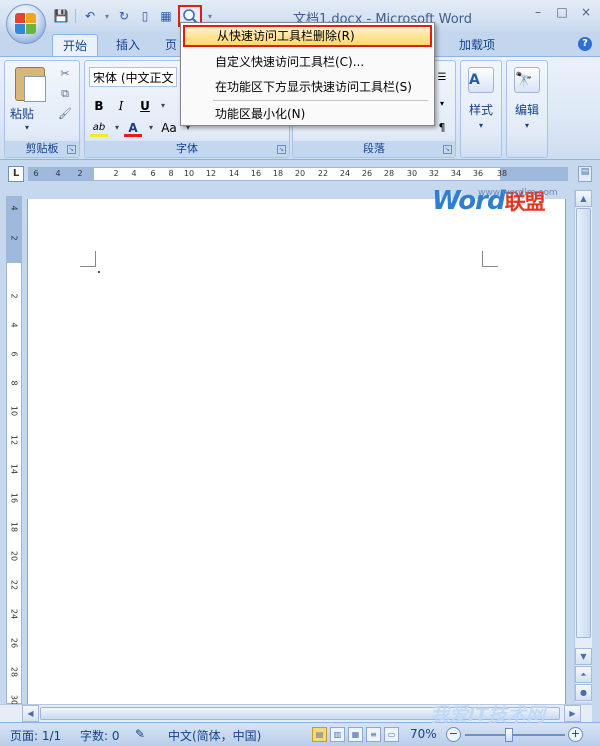 The image size is (600, 746). Describe the element at coordinates (373, 734) in the screenshot. I see `outline-view-icon: ≡` at that location.